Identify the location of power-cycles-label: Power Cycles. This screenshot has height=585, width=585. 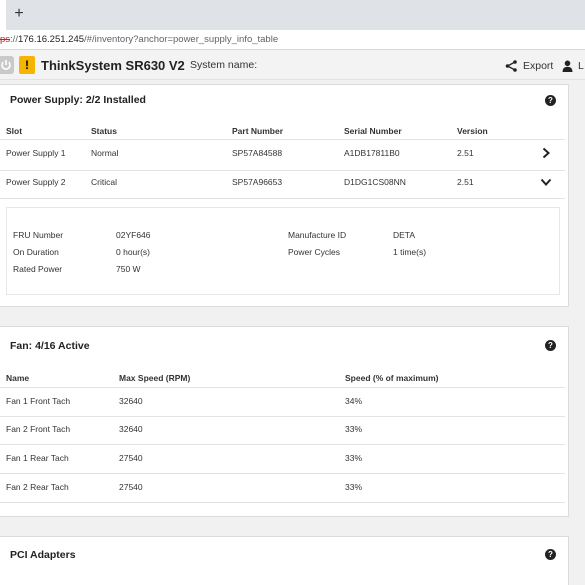
(314, 252).